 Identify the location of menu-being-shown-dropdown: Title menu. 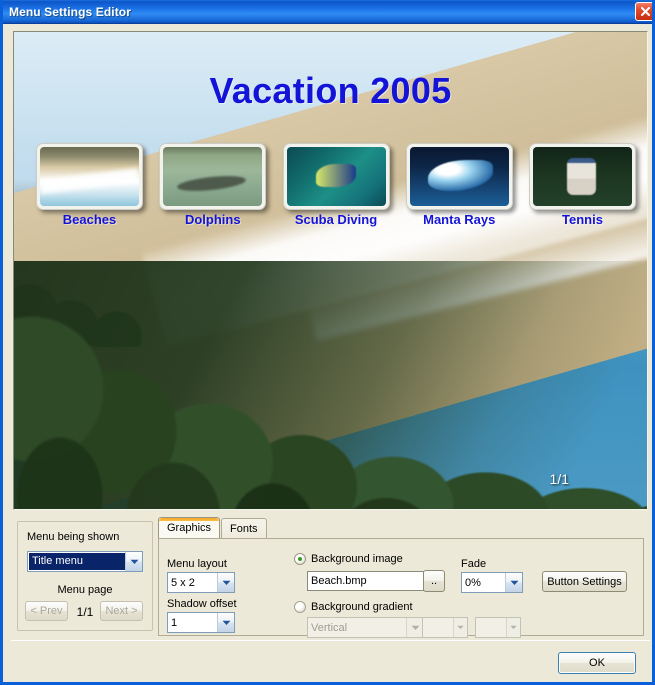
(85, 561).